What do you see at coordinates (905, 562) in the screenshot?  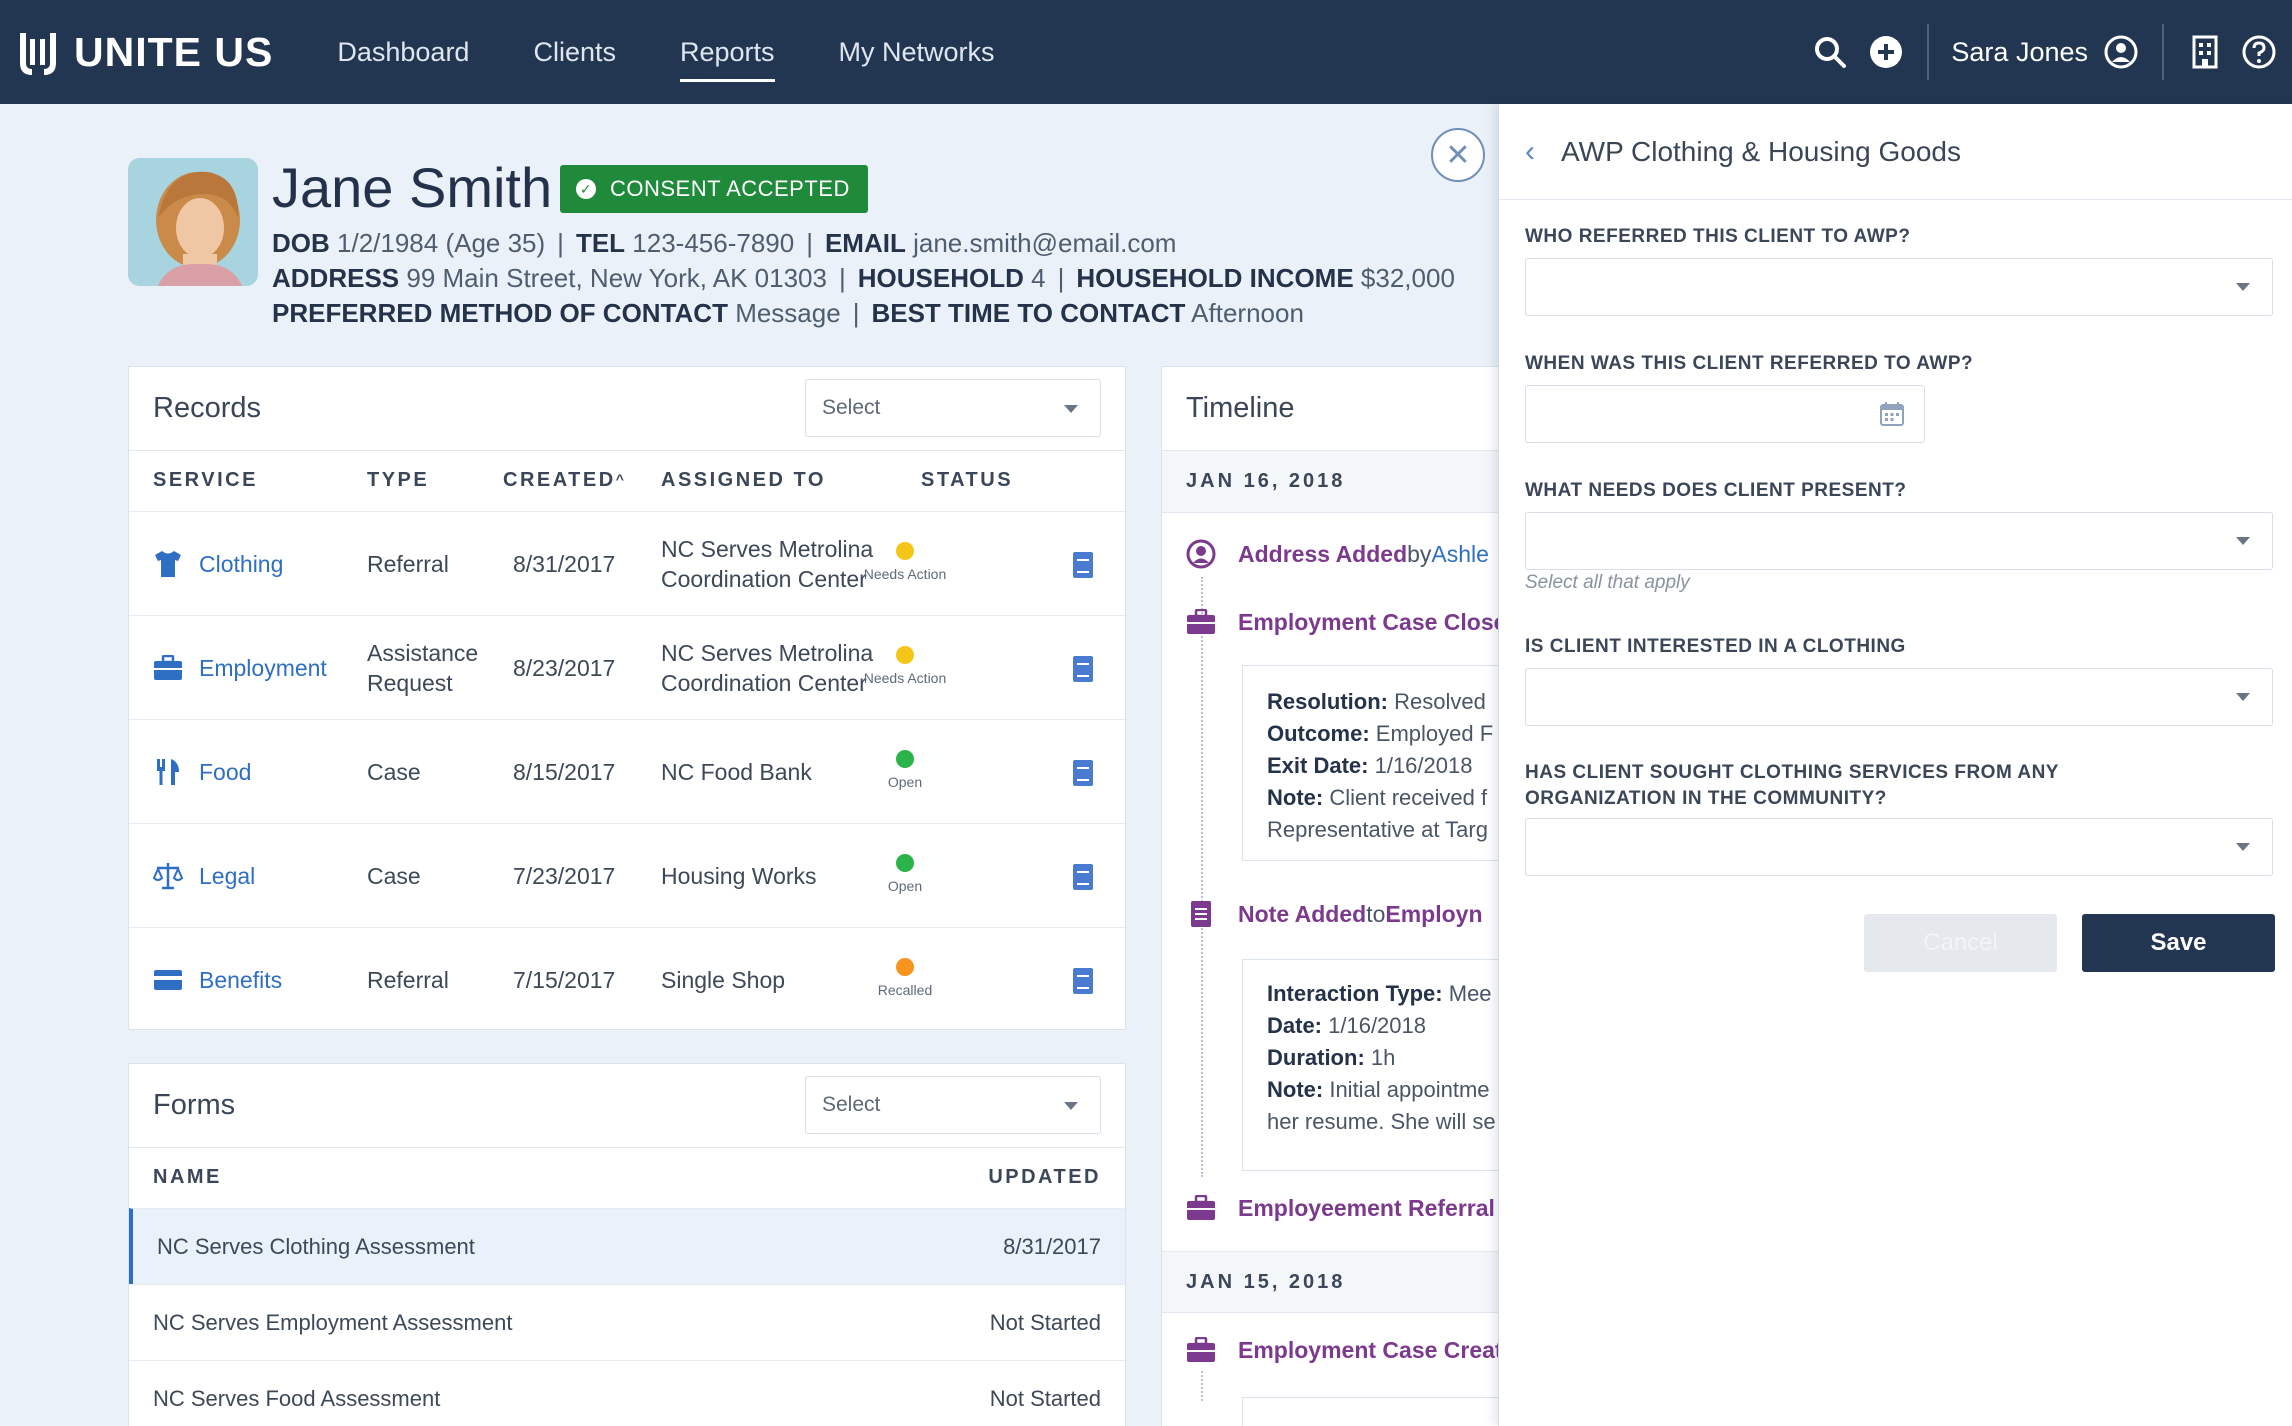 I see `status-badge: Needs Action` at bounding box center [905, 562].